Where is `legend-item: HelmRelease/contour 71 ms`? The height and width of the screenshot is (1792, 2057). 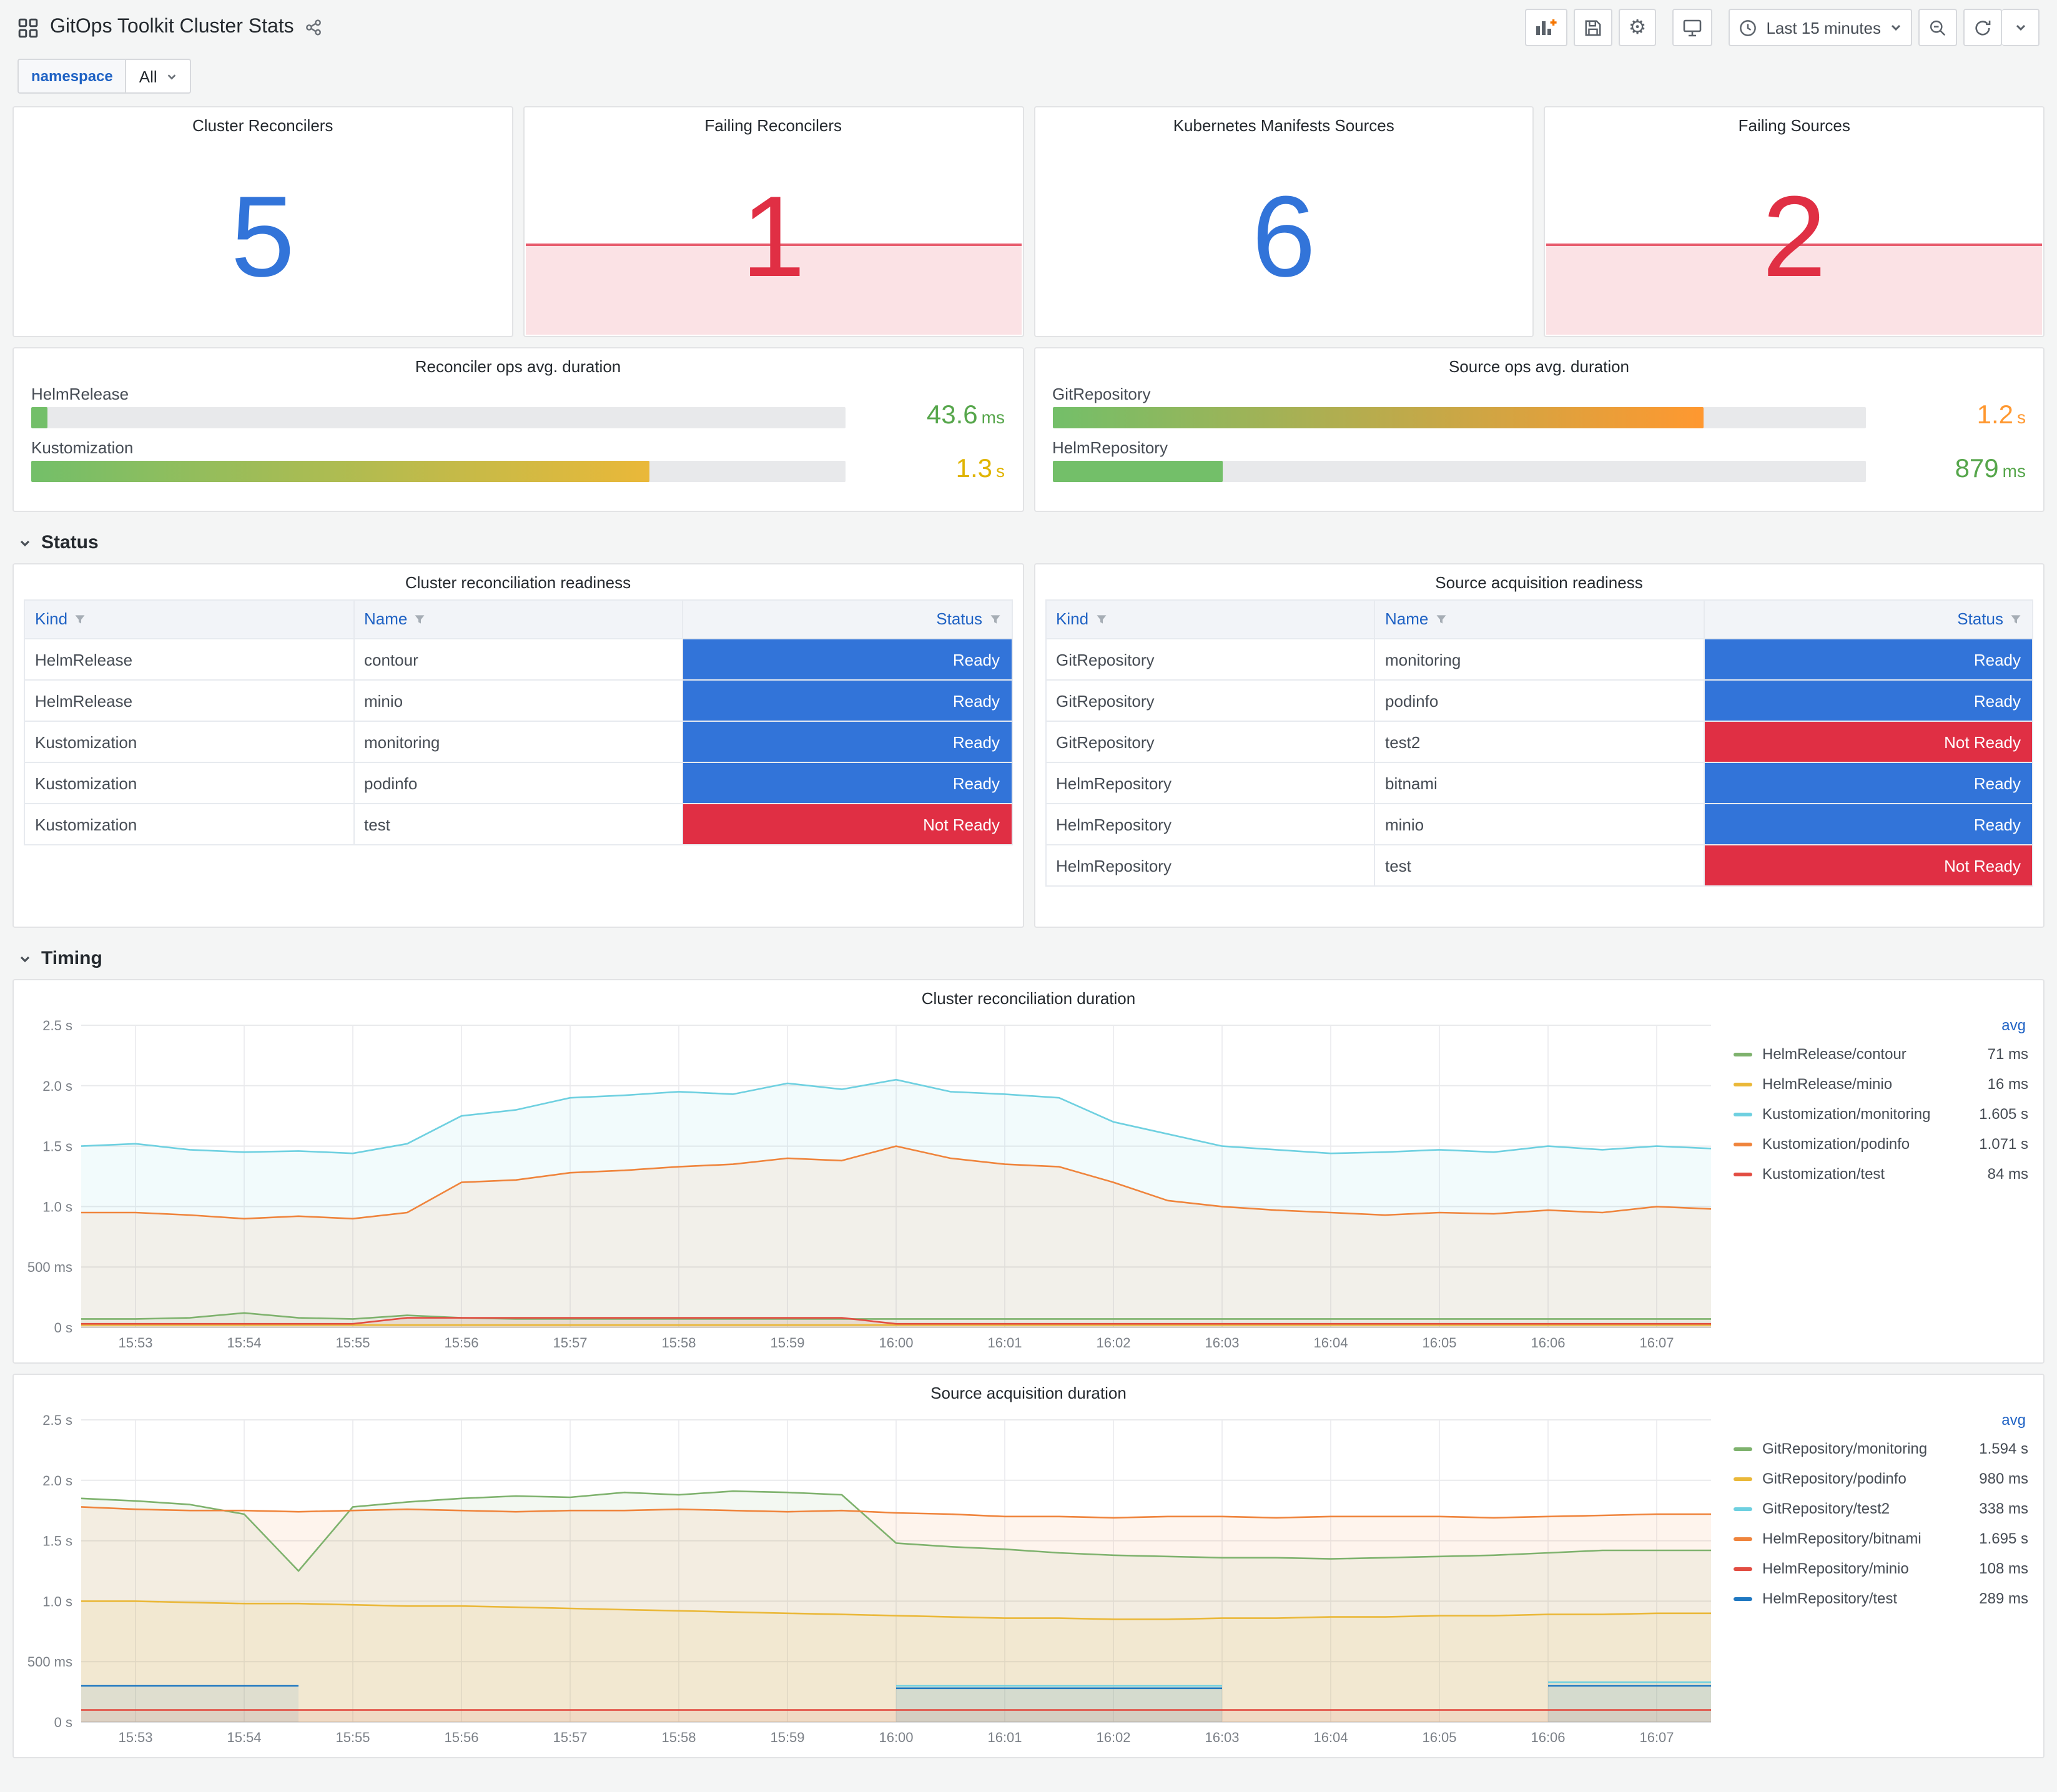 legend-item: HelmRelease/contour 71 ms is located at coordinates (1881, 1054).